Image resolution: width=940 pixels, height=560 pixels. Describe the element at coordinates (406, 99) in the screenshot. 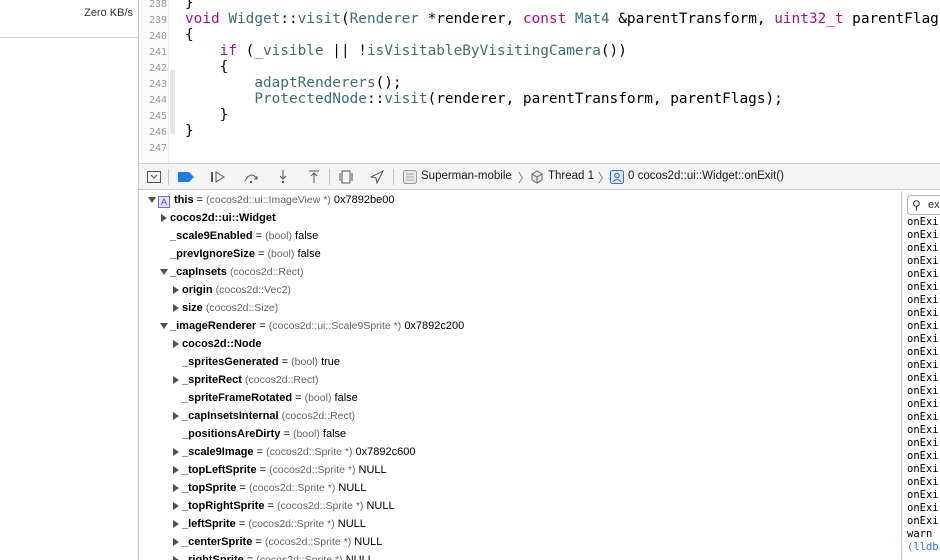

I see `code-token: visit` at that location.